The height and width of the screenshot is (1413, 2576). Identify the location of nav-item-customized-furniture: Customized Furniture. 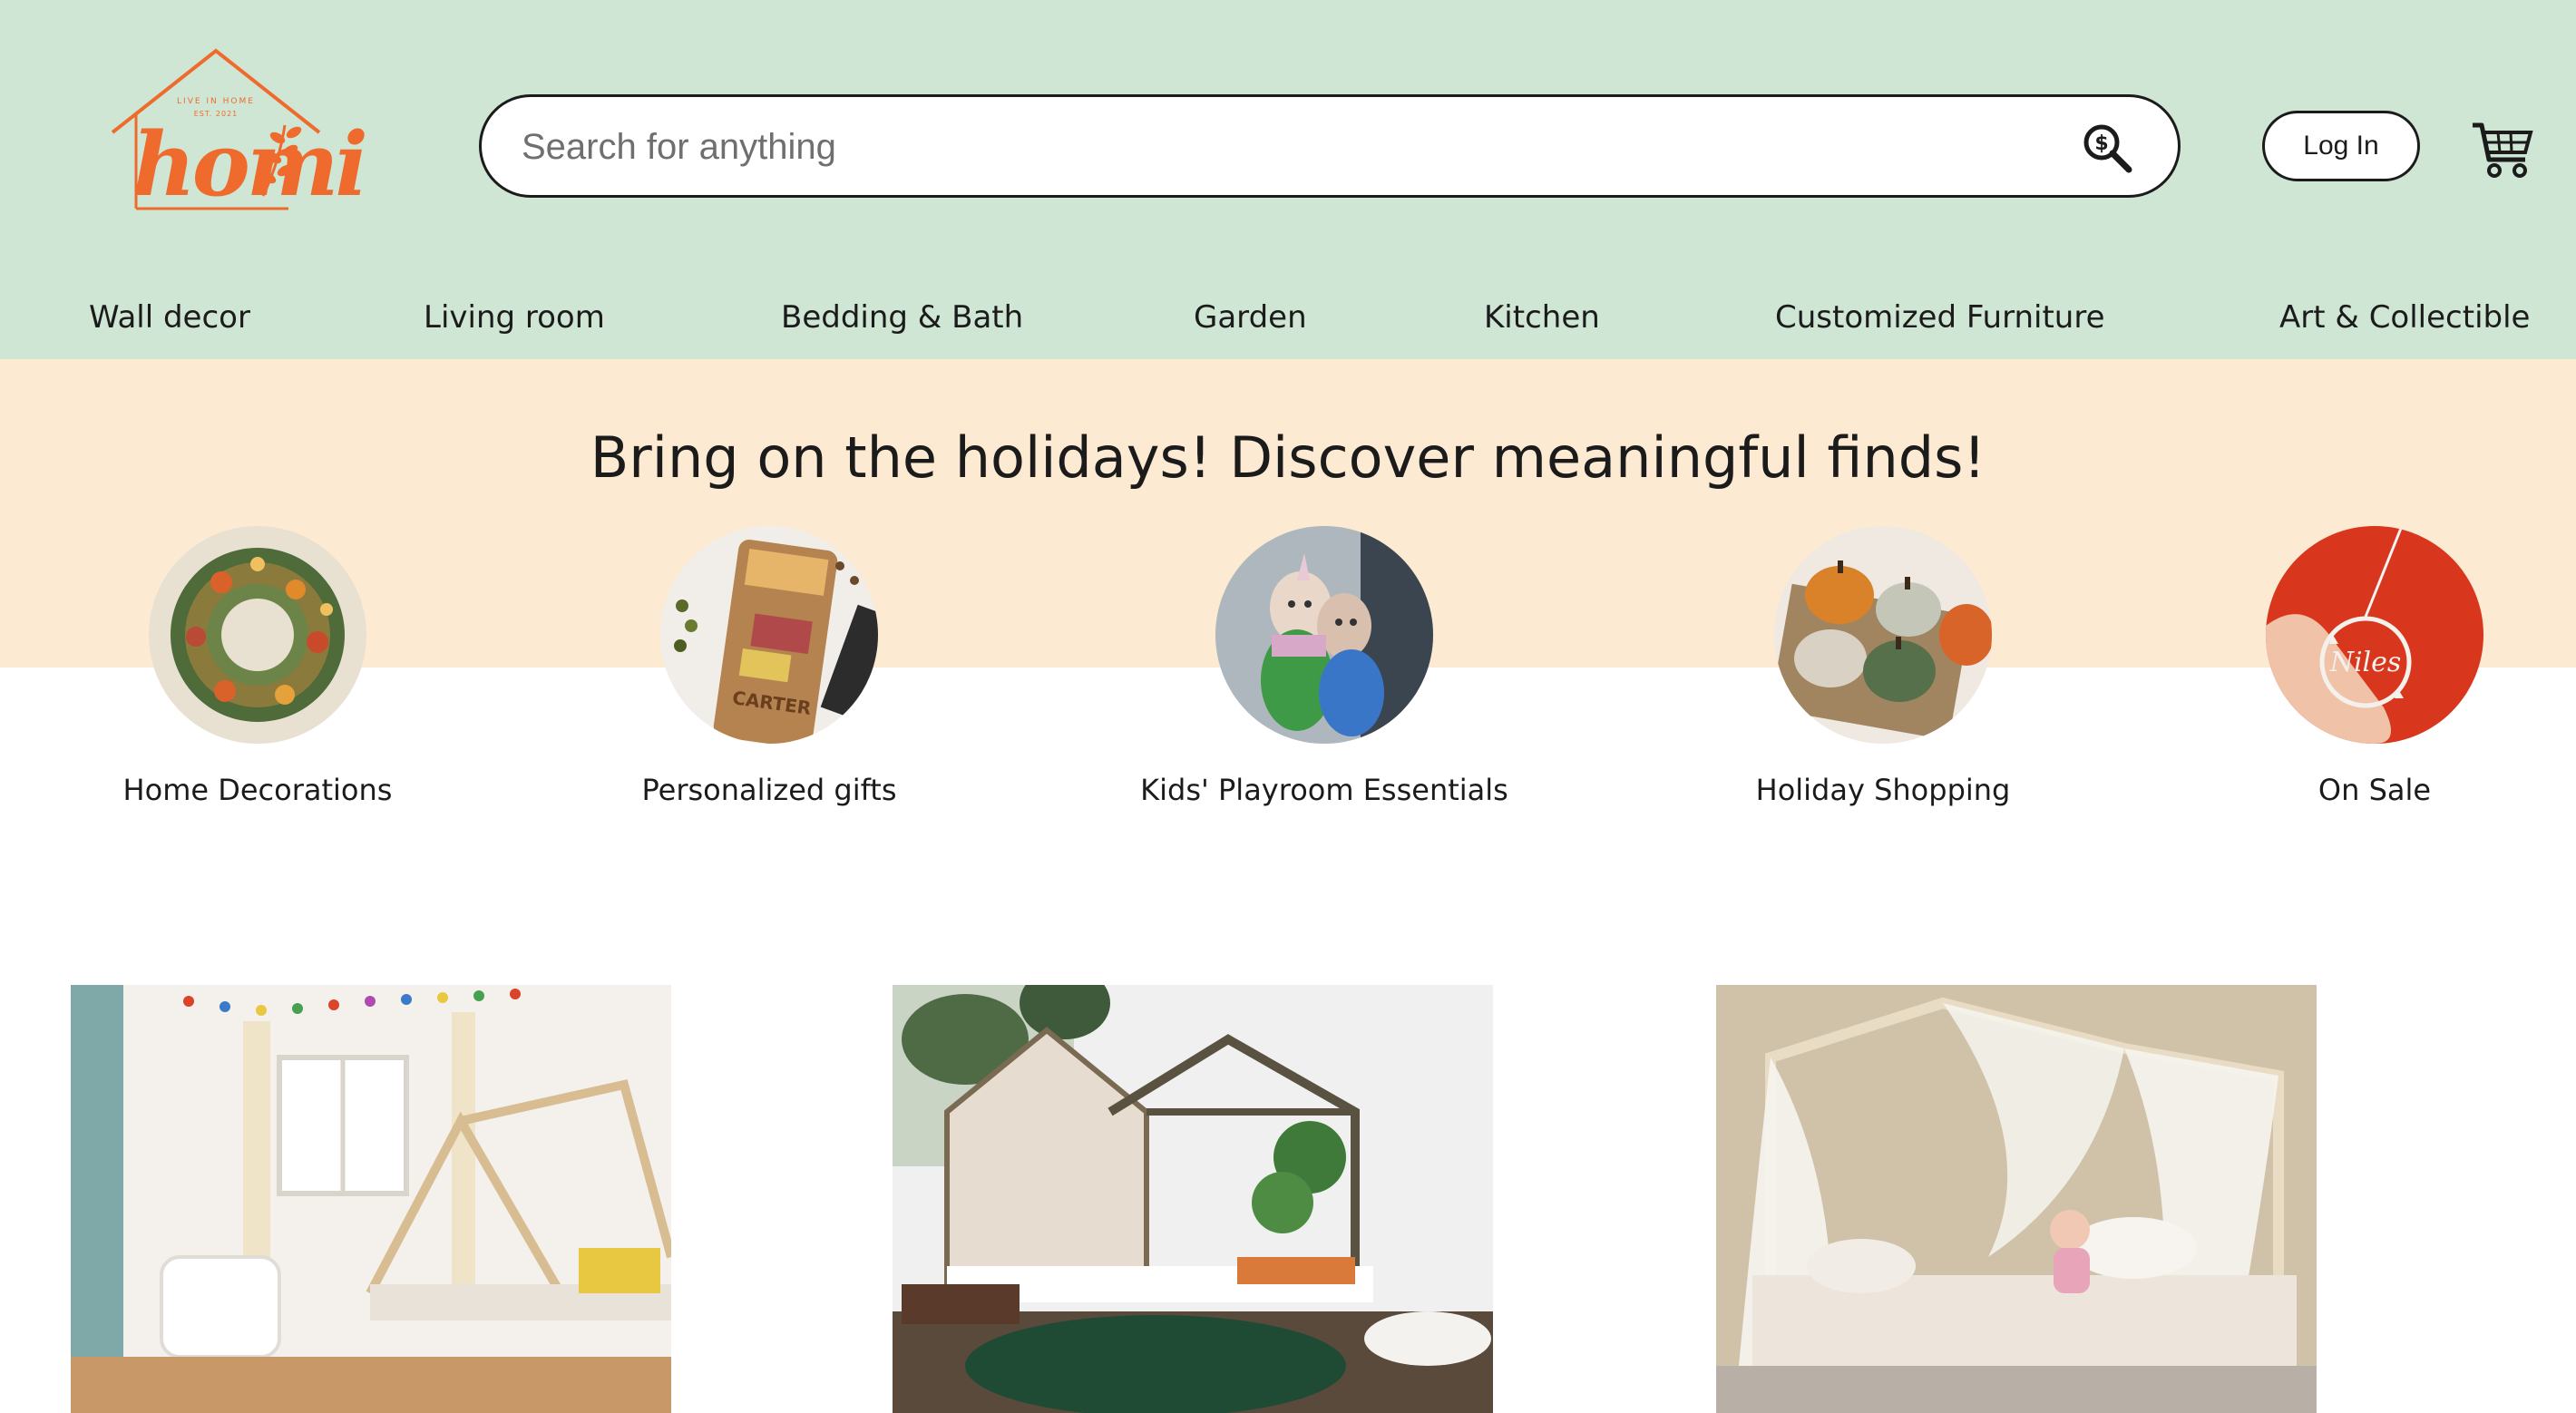
(1940, 317).